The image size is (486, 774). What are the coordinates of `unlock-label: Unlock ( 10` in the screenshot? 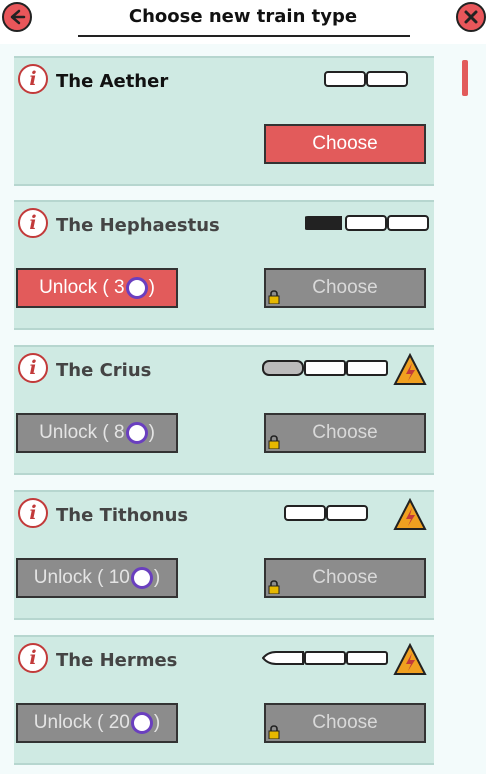 It's located at (81, 577).